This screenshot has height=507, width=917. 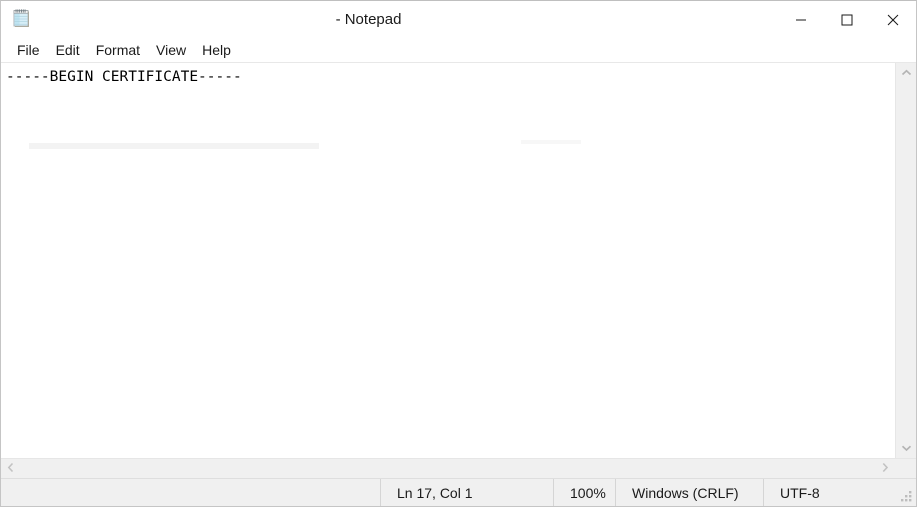 I want to click on scroll-up-button, so click(x=906, y=73).